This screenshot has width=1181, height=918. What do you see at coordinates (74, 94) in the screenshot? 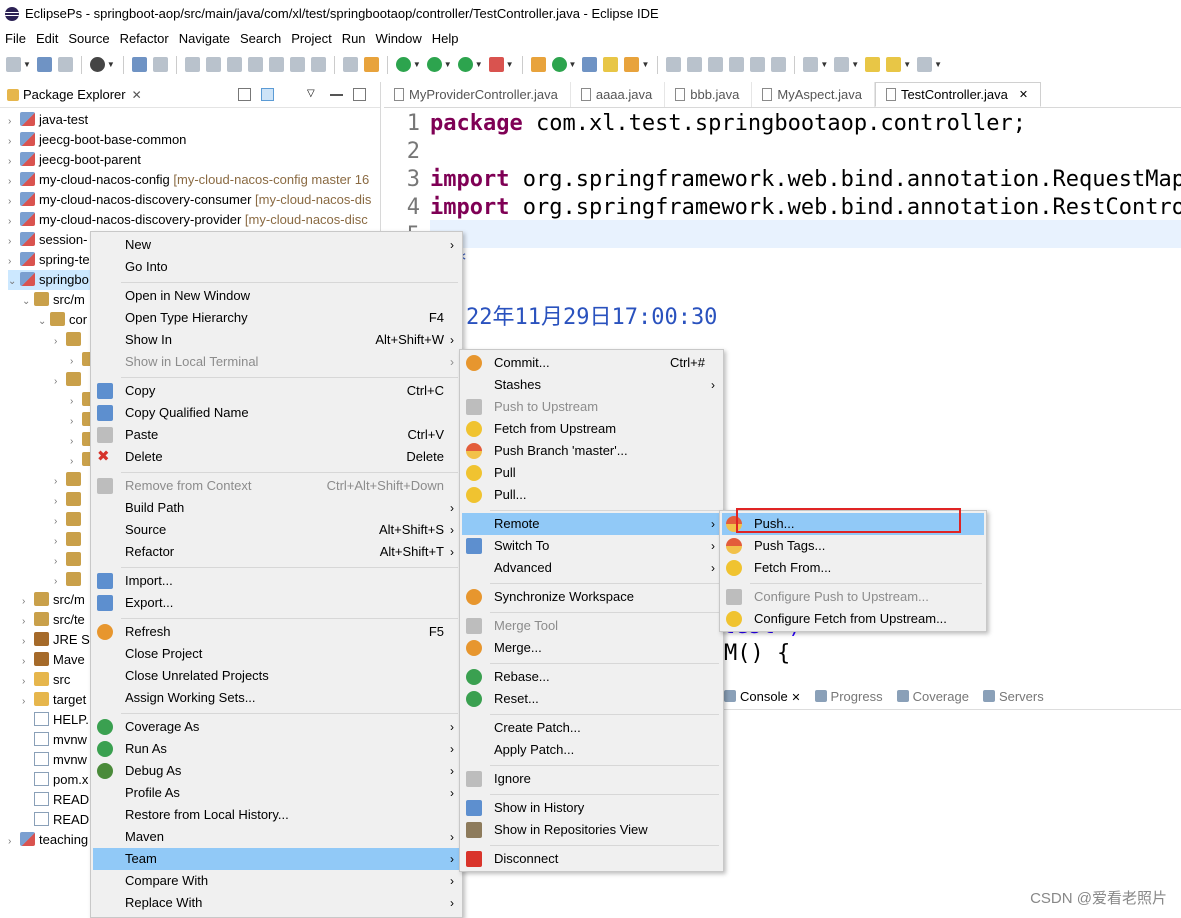
I see `package-explorer-title: Package Explorer` at bounding box center [74, 94].